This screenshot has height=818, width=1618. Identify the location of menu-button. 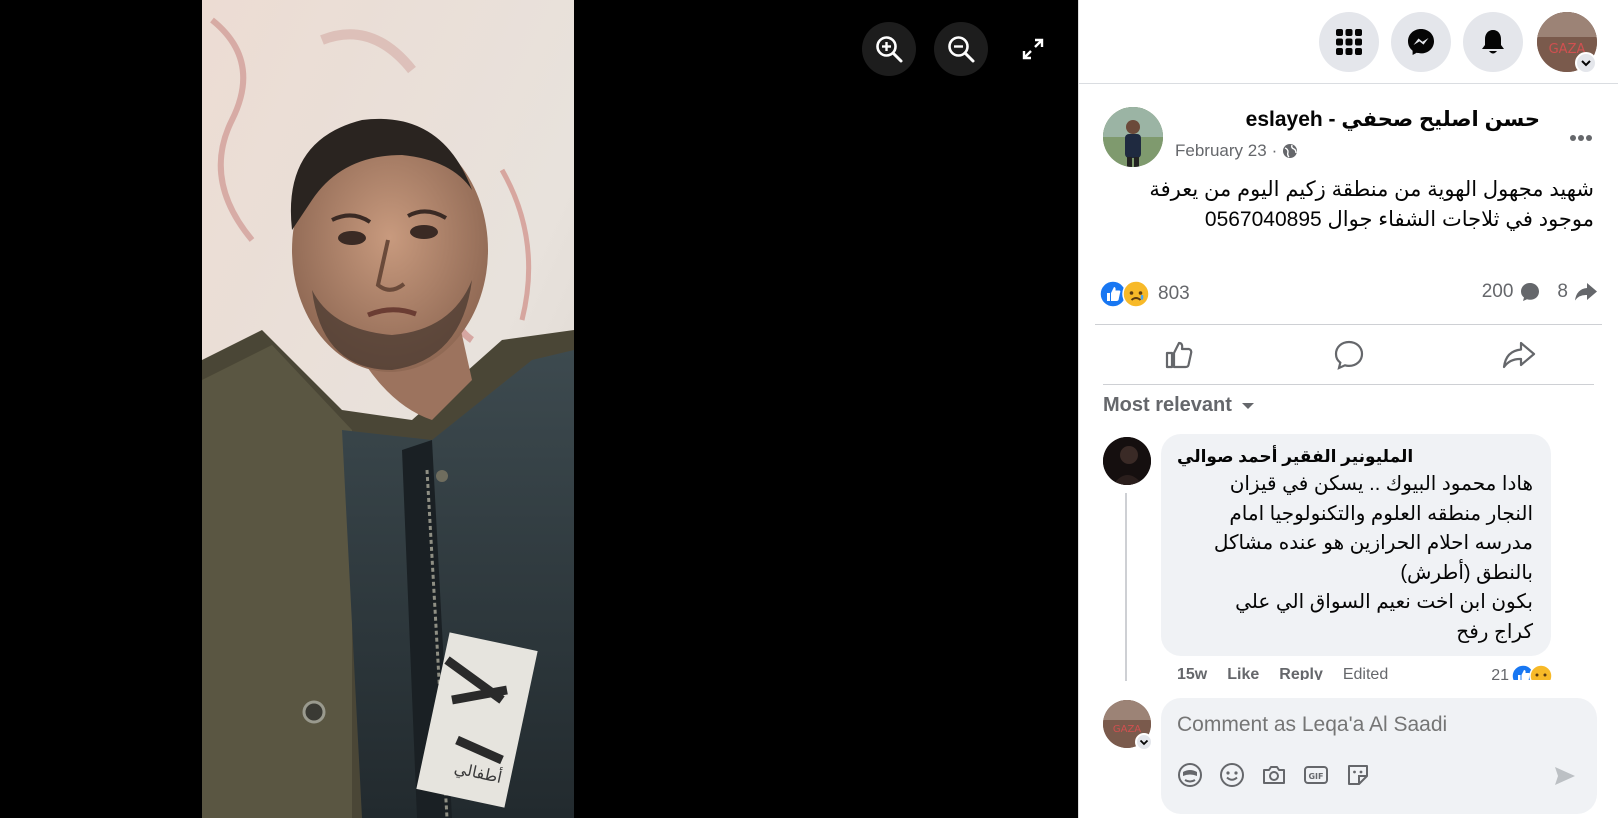
(1349, 42).